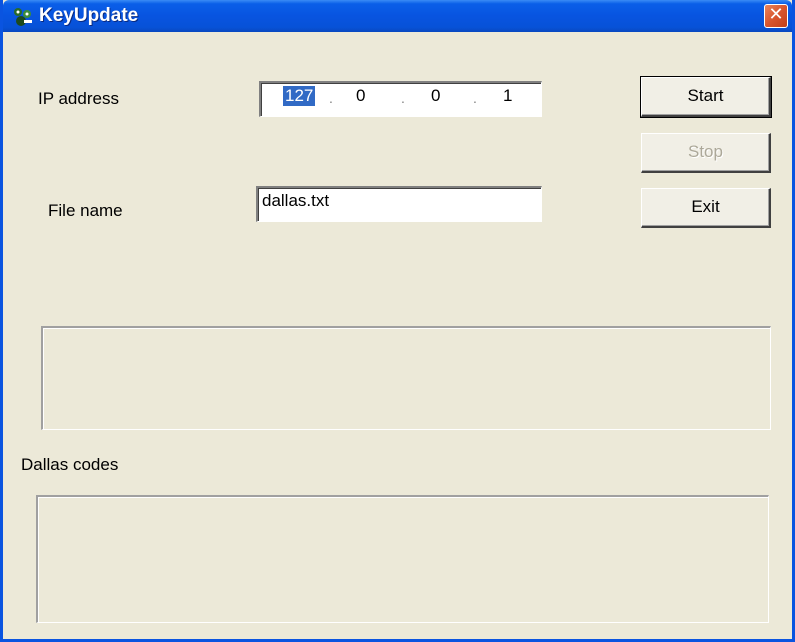 This screenshot has width=795, height=642. I want to click on ip-octet-2: 0, so click(360, 96).